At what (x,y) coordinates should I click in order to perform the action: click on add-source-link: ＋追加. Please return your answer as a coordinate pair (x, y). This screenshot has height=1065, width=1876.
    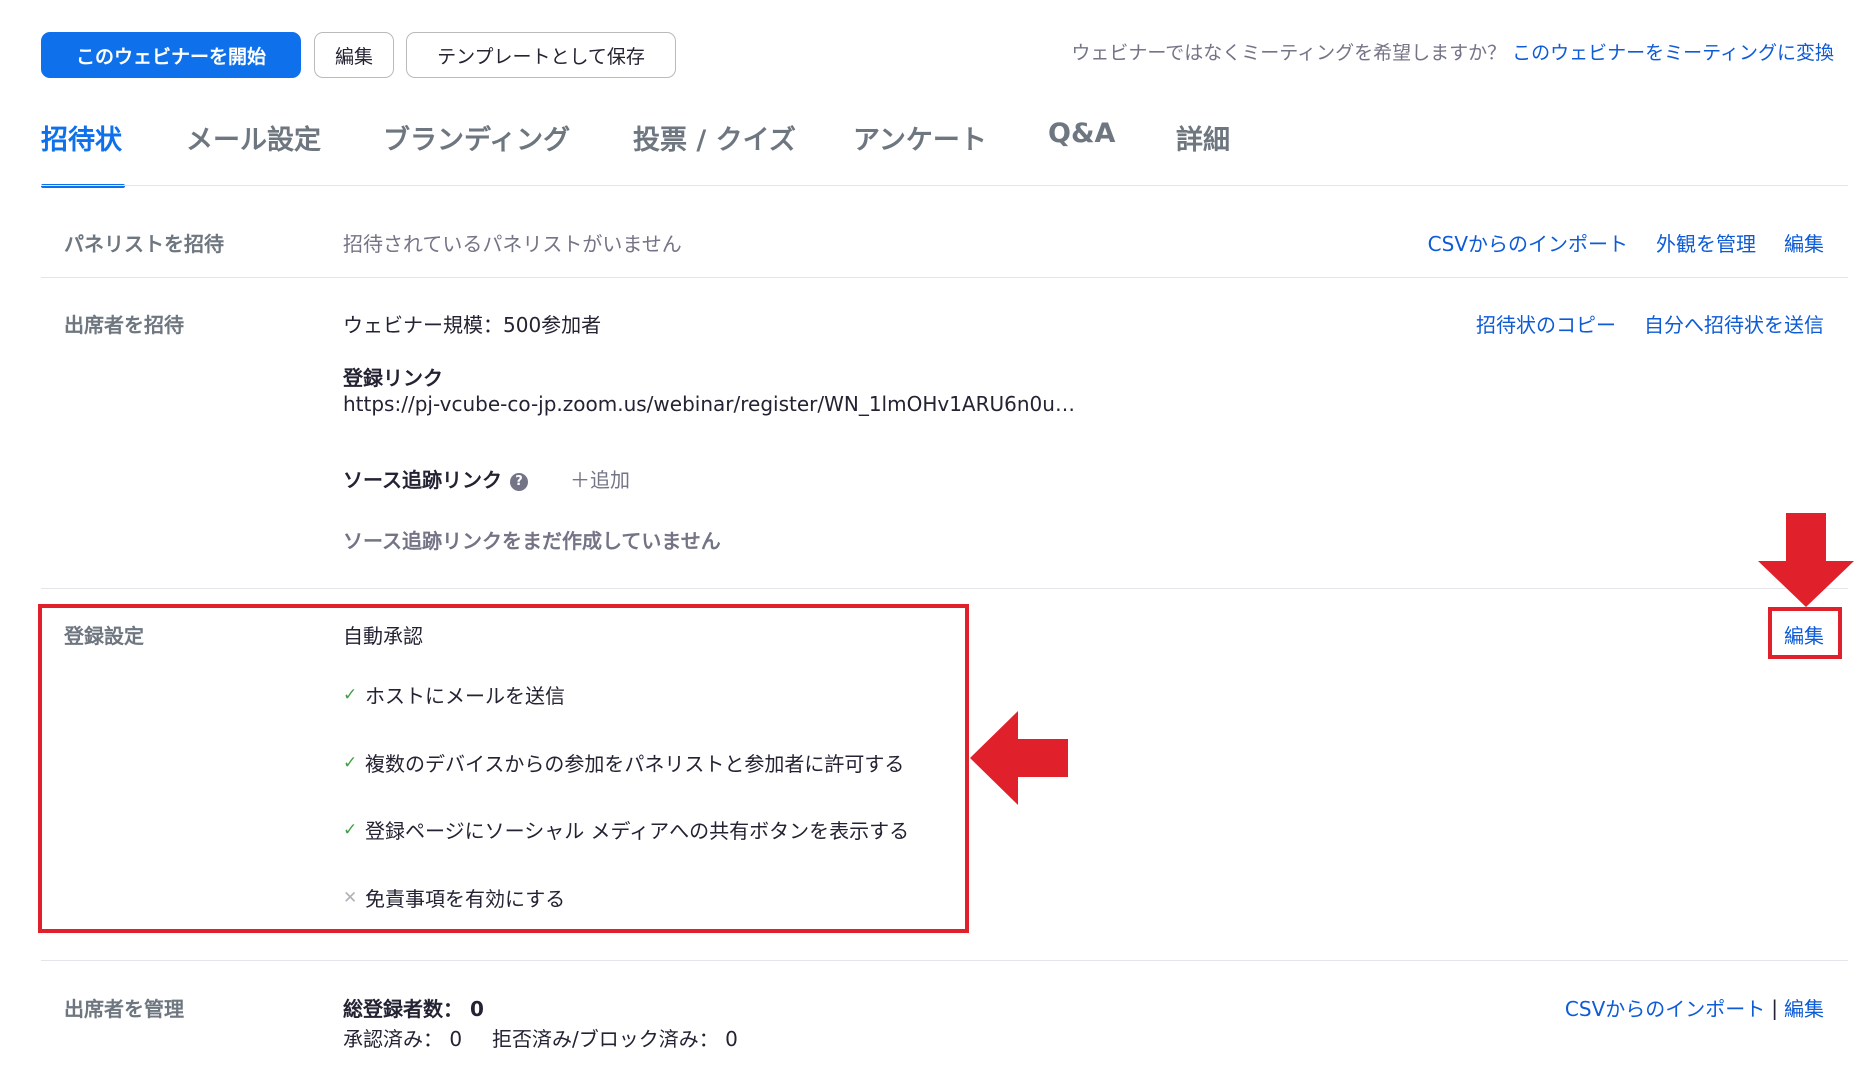
    Looking at the image, I should click on (600, 478).